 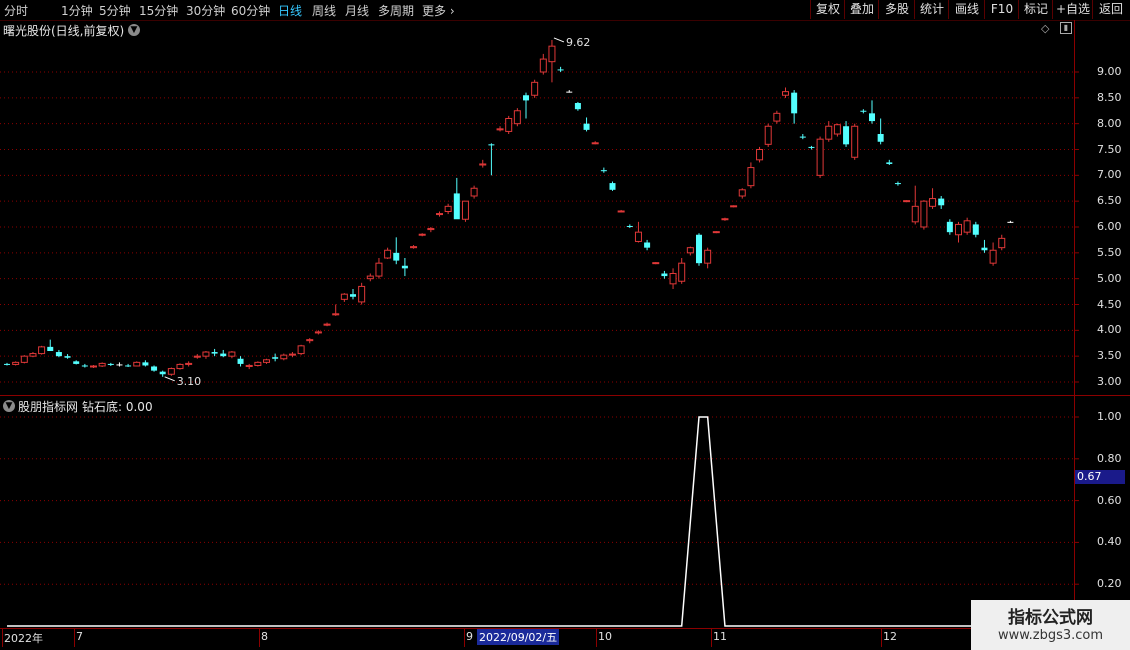 I want to click on y-tick-label: 6.50, so click(x=1109, y=201).